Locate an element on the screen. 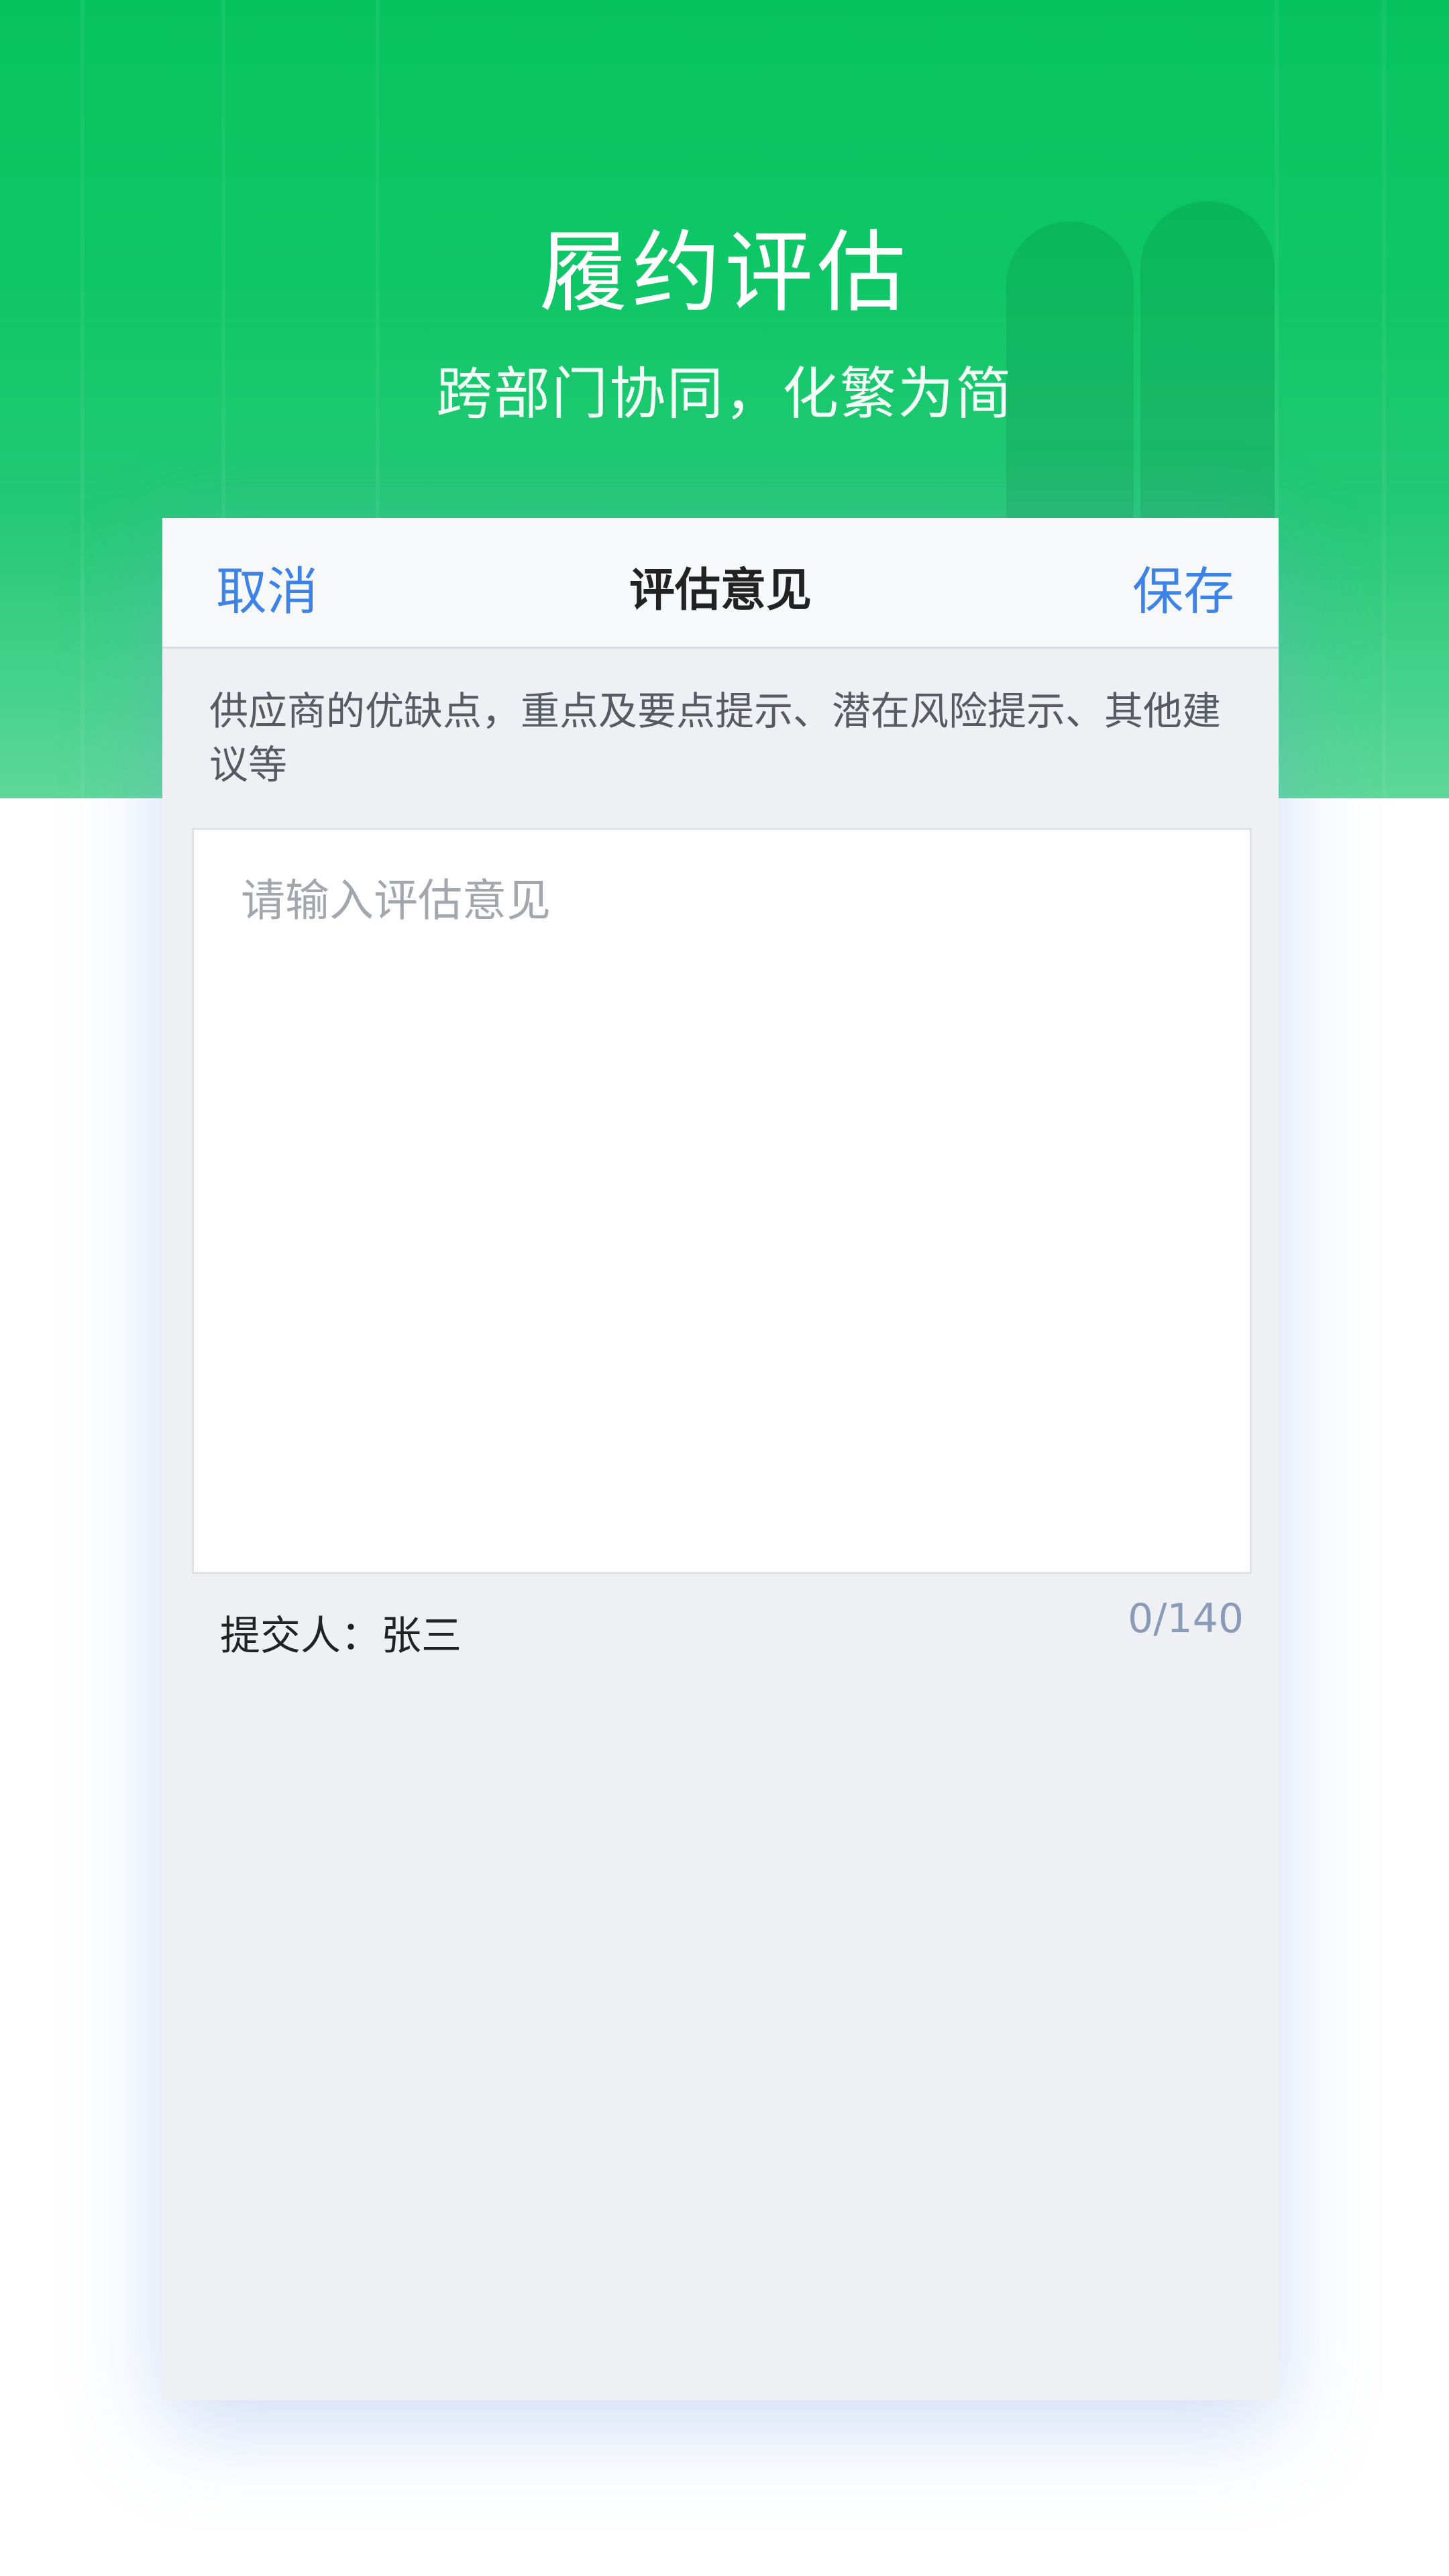 Image resolution: width=1449 pixels, height=2576 pixels. submitter-label: 提交人：张三 is located at coordinates (341, 1636).